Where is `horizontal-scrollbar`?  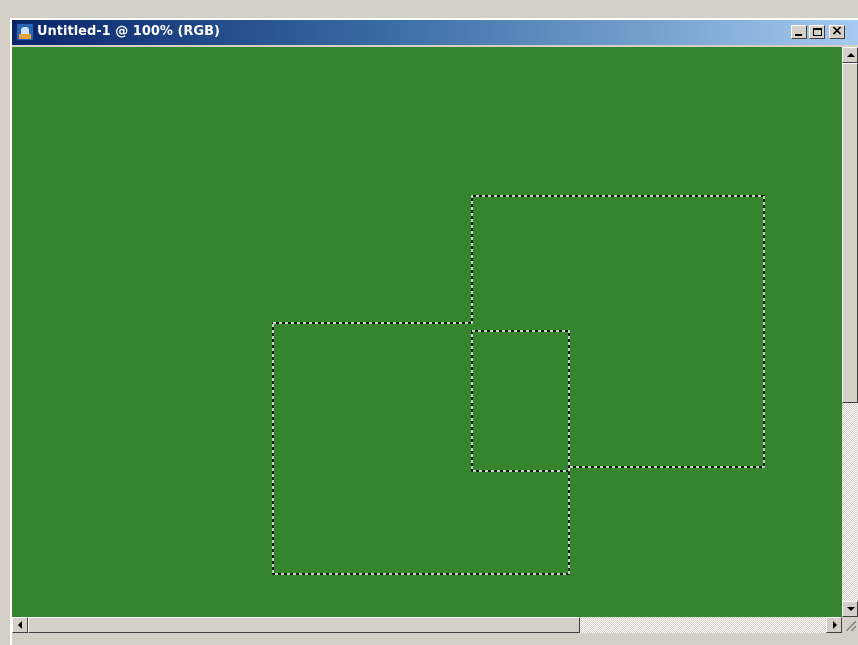 horizontal-scrollbar is located at coordinates (427, 625).